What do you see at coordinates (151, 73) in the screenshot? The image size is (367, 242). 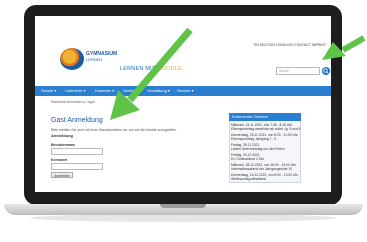 I see `arrow-to-login-title` at bounding box center [151, 73].